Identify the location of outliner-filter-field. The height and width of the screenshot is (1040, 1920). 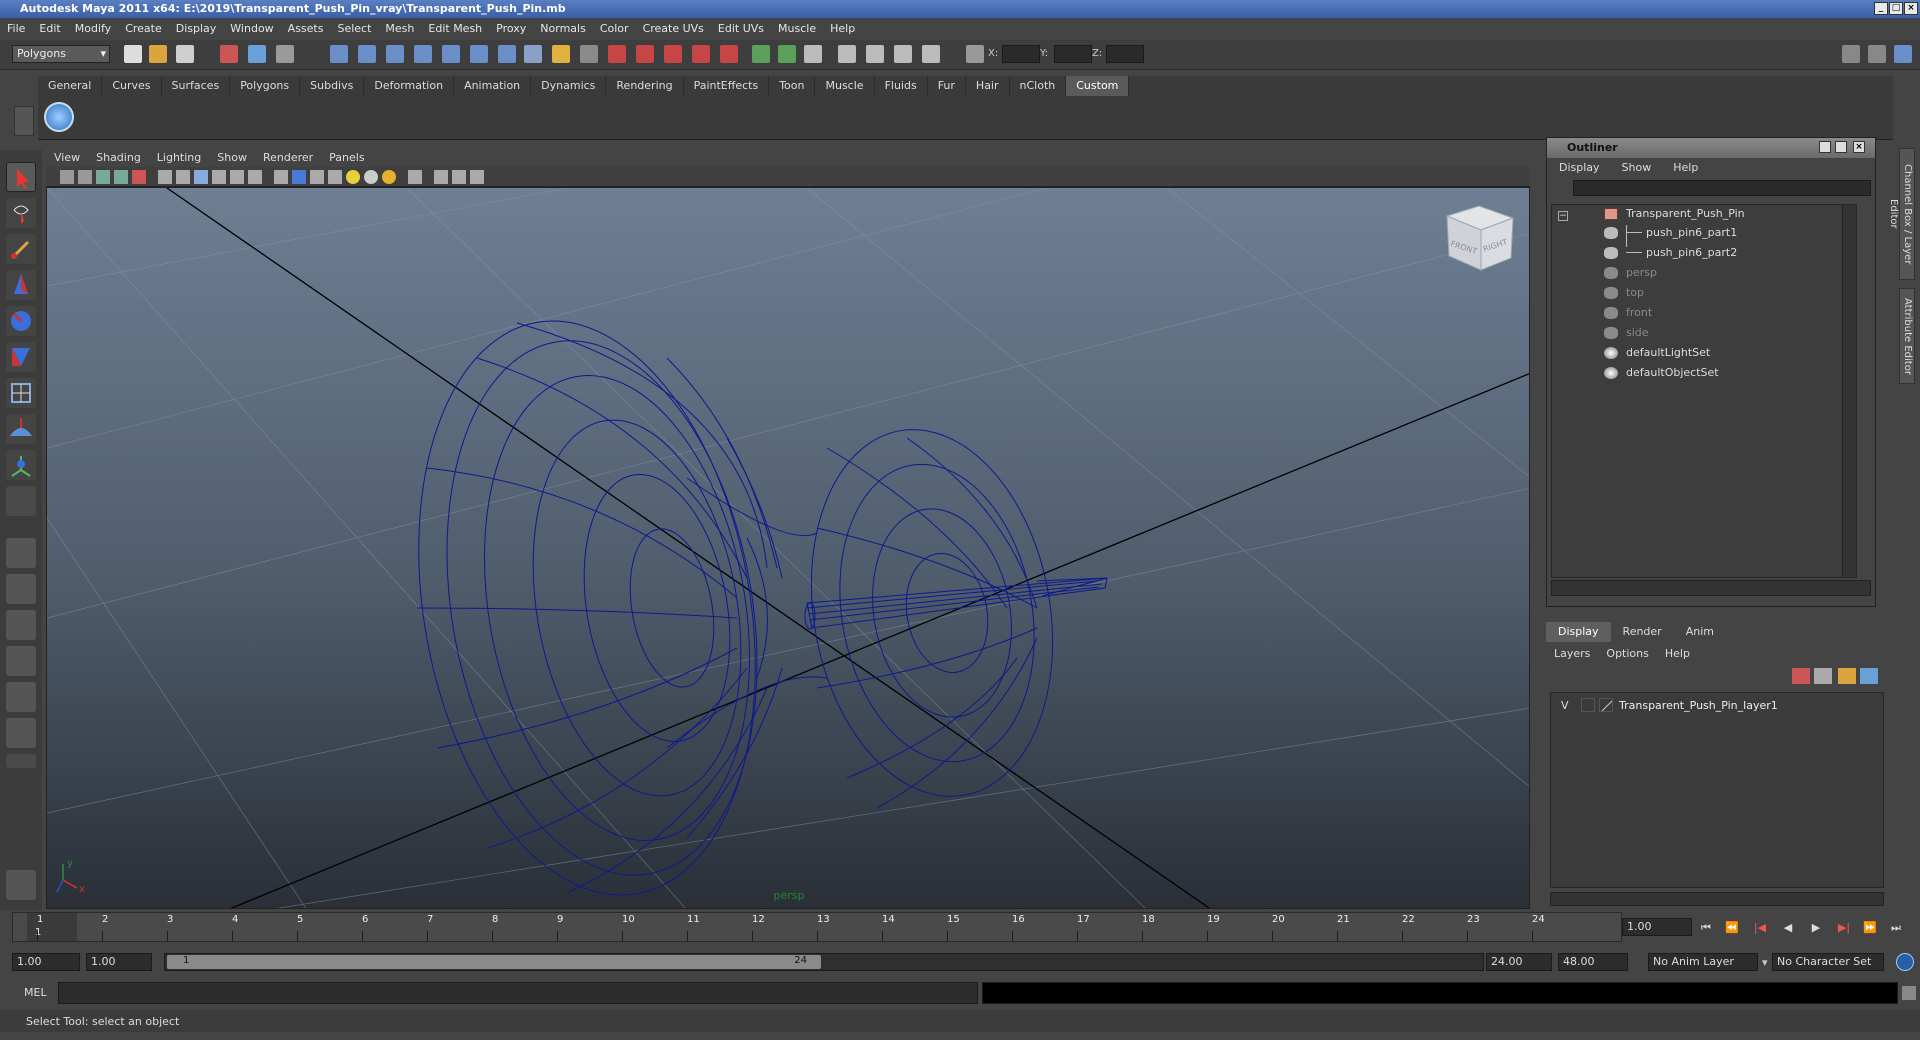
(1722, 188).